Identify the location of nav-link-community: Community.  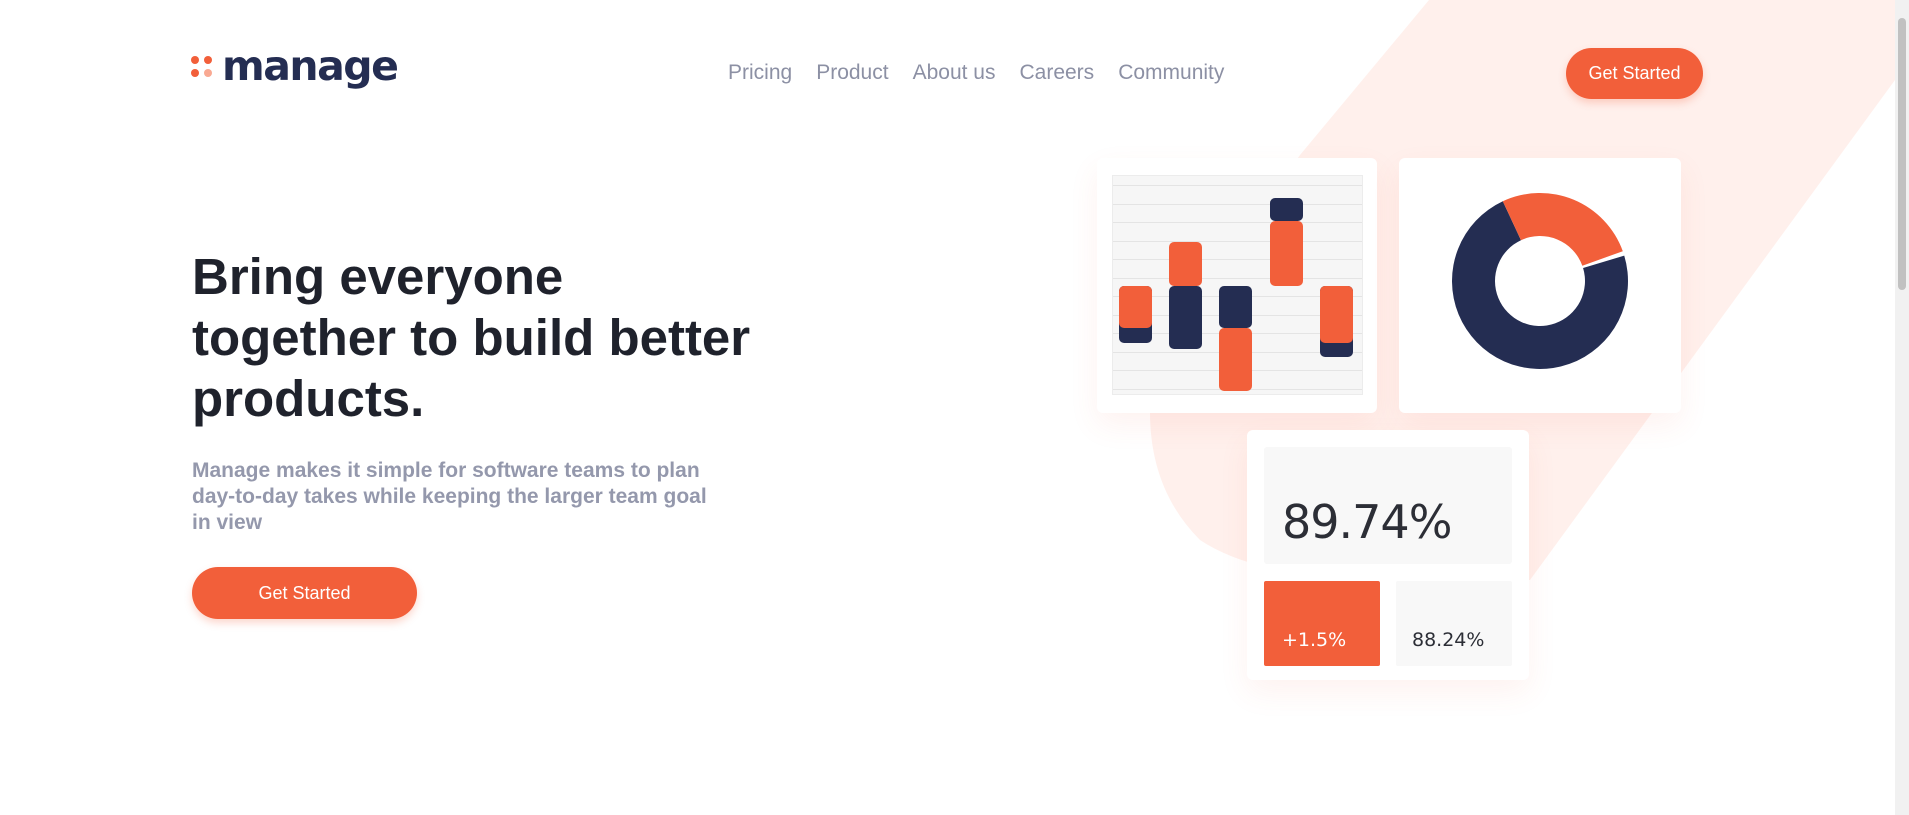
(1171, 73).